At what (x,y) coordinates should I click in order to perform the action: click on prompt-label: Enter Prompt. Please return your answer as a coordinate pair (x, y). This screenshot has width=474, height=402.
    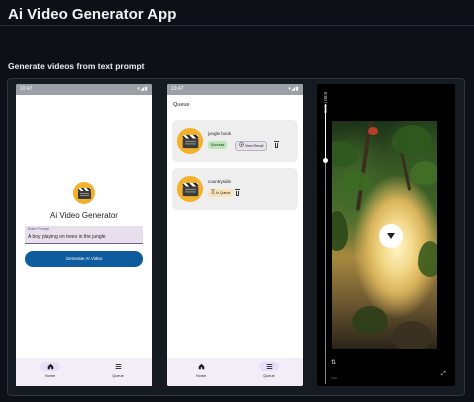
    Looking at the image, I should click on (38, 229).